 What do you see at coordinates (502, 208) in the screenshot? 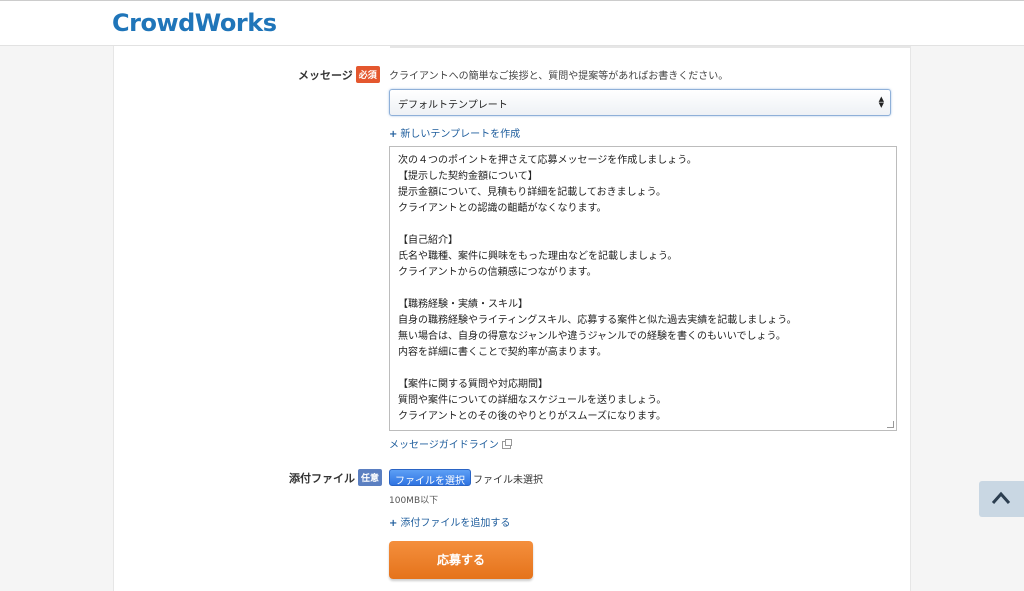
I see `message-line: クライアントとの認識の齟齬がなくなります。` at bounding box center [502, 208].